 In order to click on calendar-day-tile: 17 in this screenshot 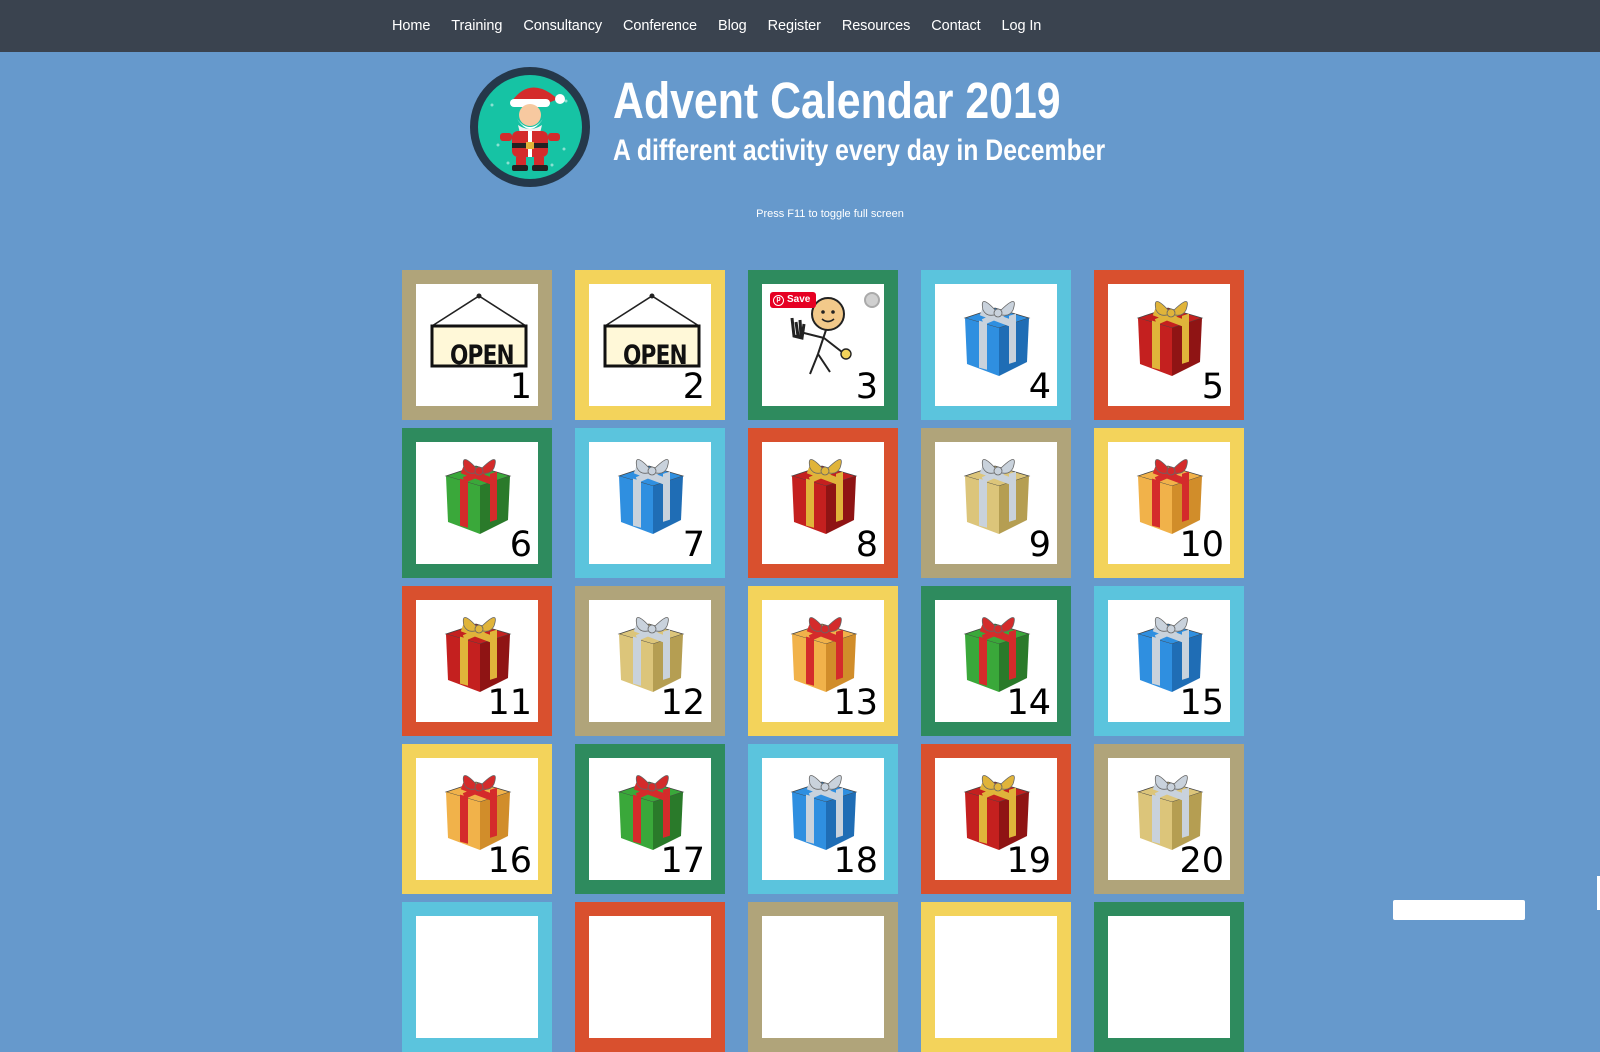, I will do `click(650, 819)`.